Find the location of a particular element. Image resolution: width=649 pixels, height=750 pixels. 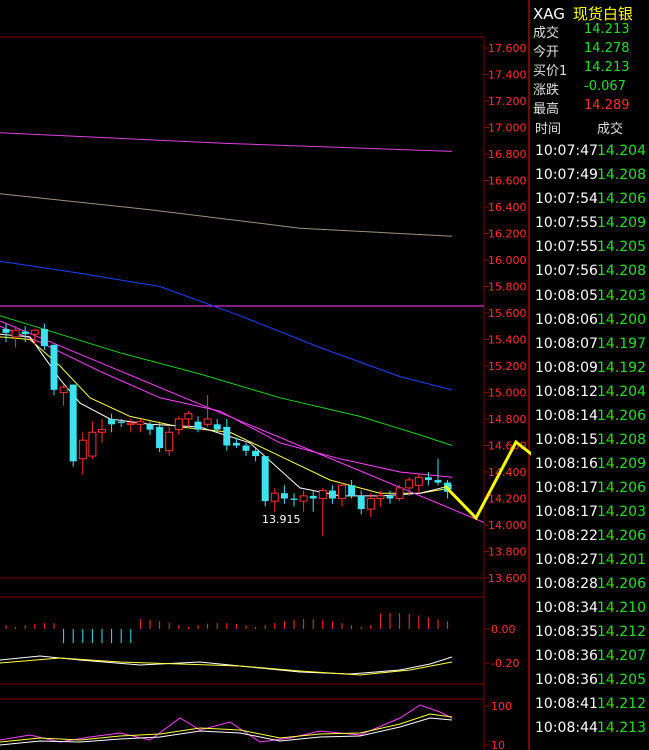

price-tick-label: 15.000 is located at coordinates (507, 393).